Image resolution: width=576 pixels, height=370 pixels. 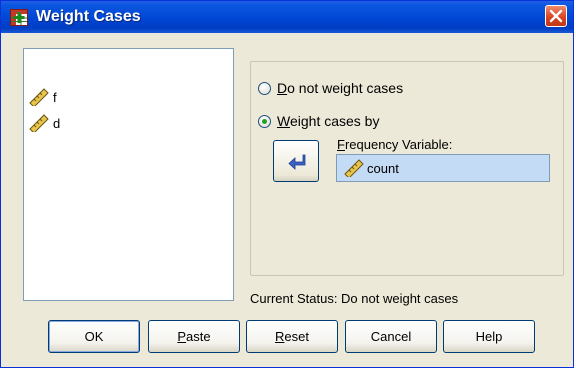 I want to click on frequency-variable-label: Frequency Variable:, so click(x=395, y=144).